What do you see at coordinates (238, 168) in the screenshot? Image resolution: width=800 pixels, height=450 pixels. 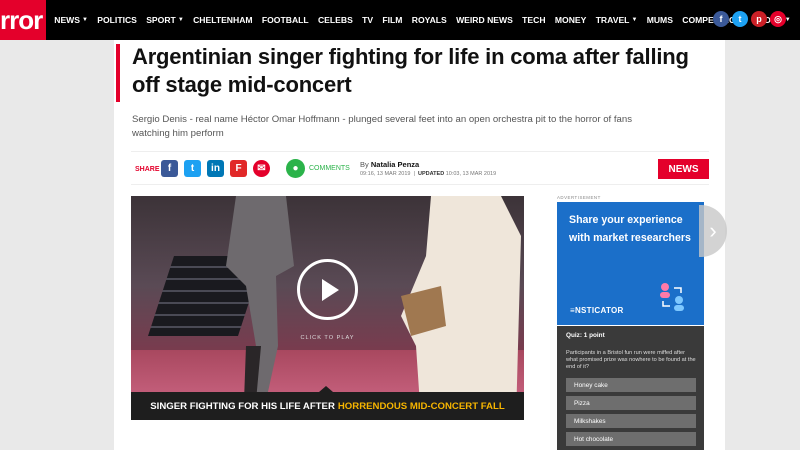 I see `share-flipboard-icon: F` at bounding box center [238, 168].